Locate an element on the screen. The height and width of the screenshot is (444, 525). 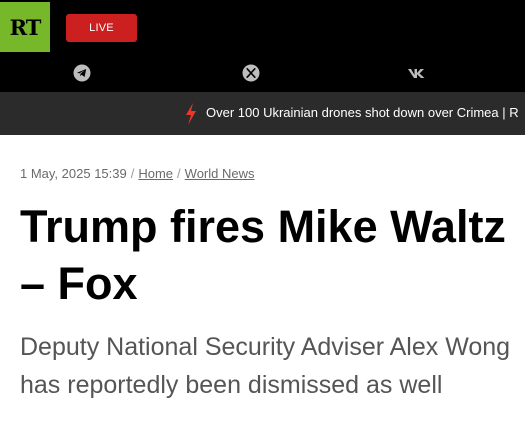
x-icon is located at coordinates (251, 73).